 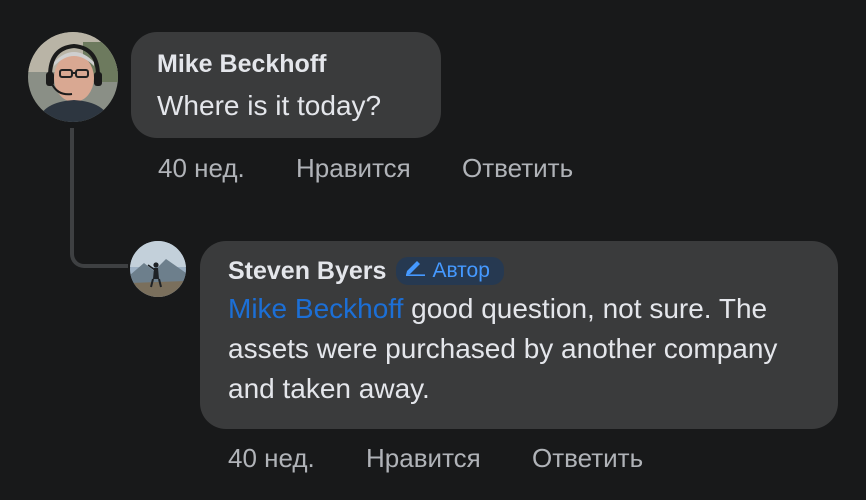 What do you see at coordinates (286, 85) in the screenshot?
I see `comment-bubble: Mike Beckhoff Where is it today?` at bounding box center [286, 85].